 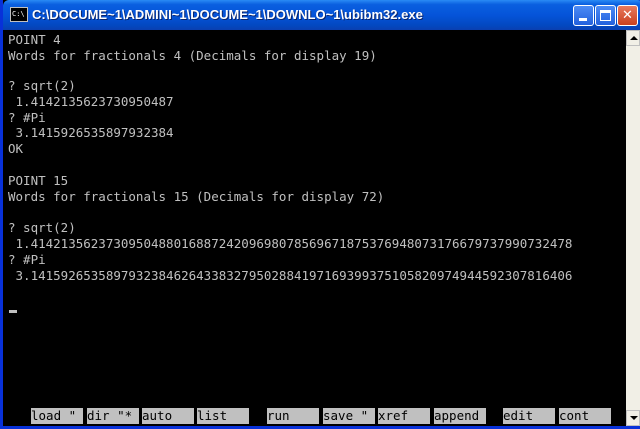 What do you see at coordinates (529, 416) in the screenshot?
I see `fkey-edit: edit` at bounding box center [529, 416].